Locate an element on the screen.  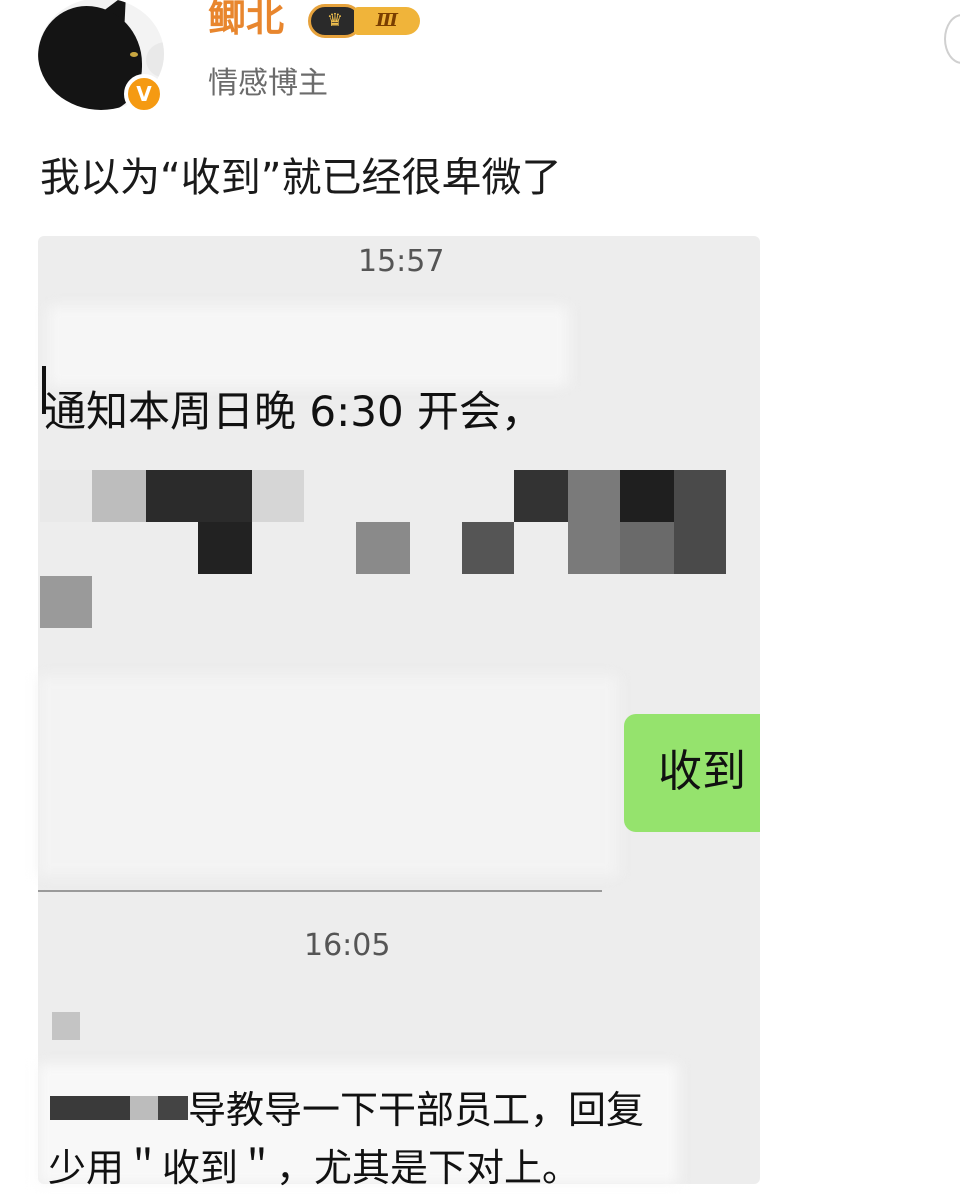
message-time: 16:05 is located at coordinates (347, 945).